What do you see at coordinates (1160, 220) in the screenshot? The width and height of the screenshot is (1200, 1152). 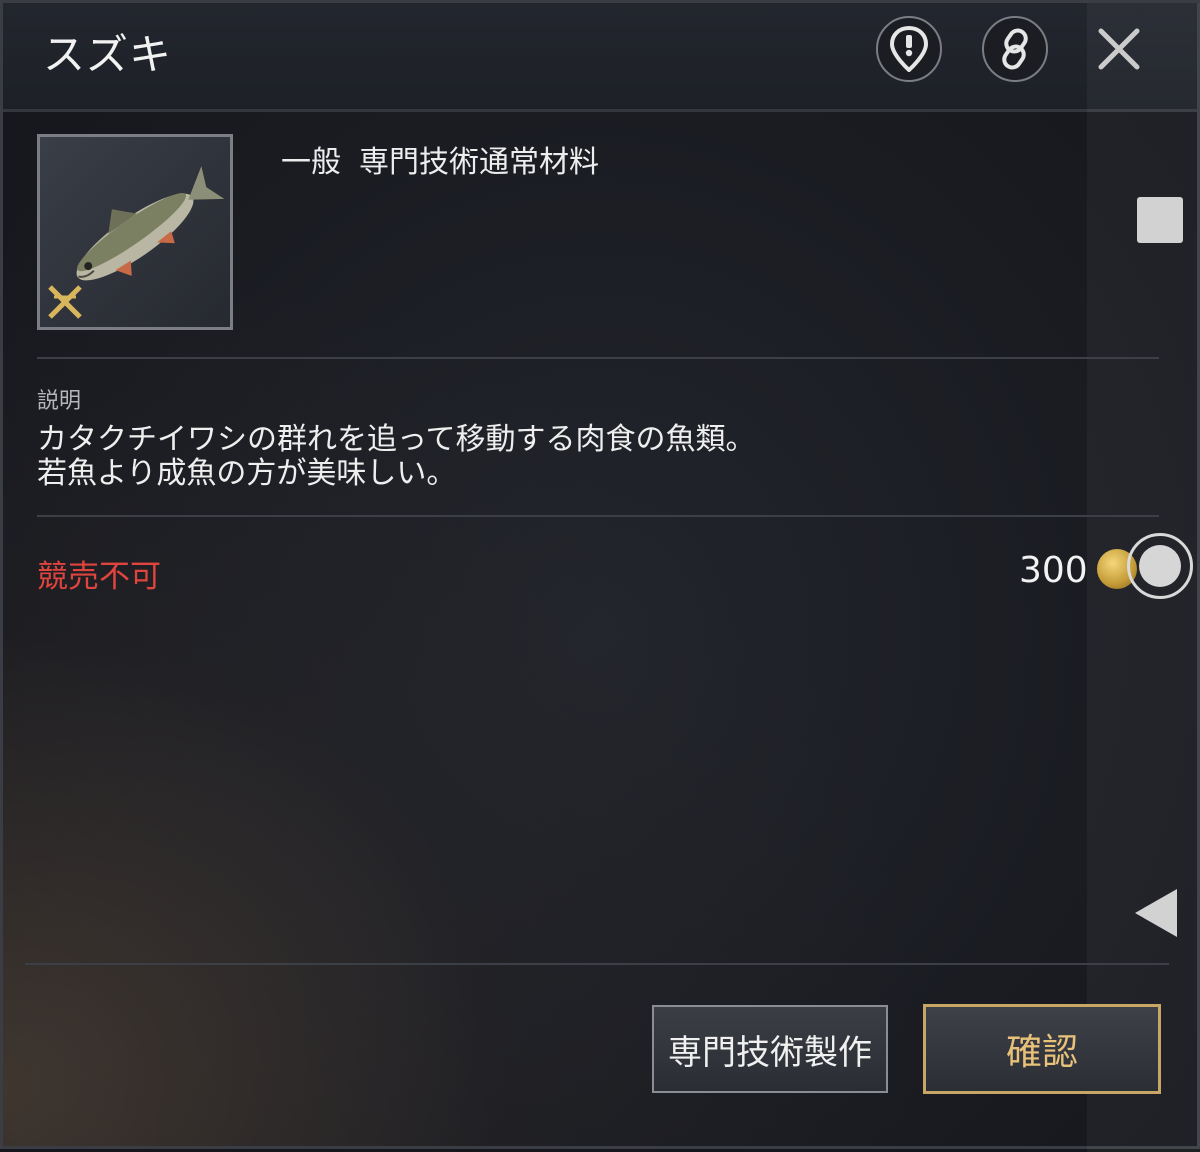 I see `overlay-square-button` at bounding box center [1160, 220].